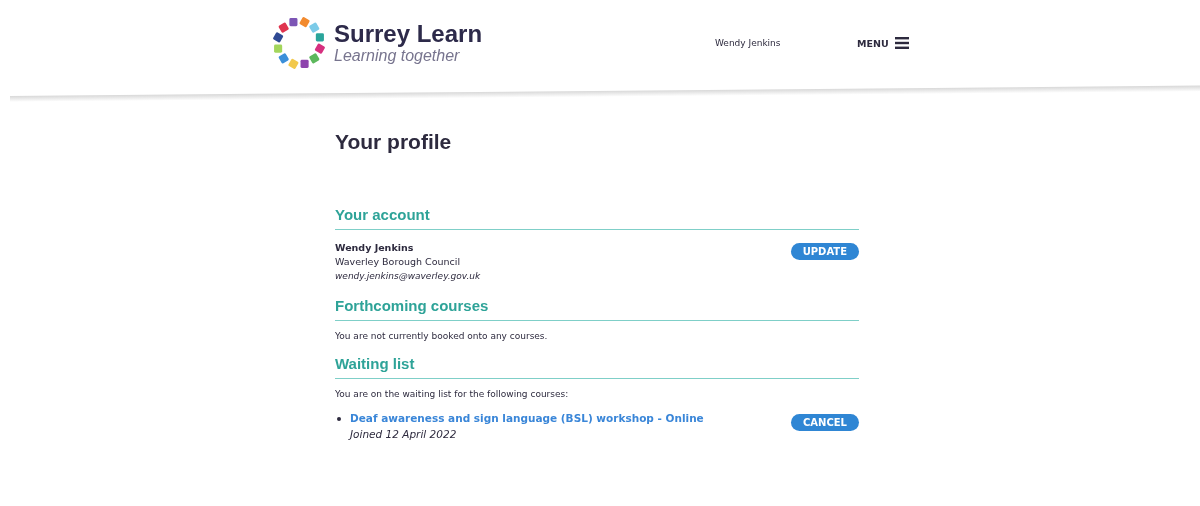 Image resolution: width=1200 pixels, height=506 pixels. I want to click on user-name: Wendy Jenkins, so click(786, 43).